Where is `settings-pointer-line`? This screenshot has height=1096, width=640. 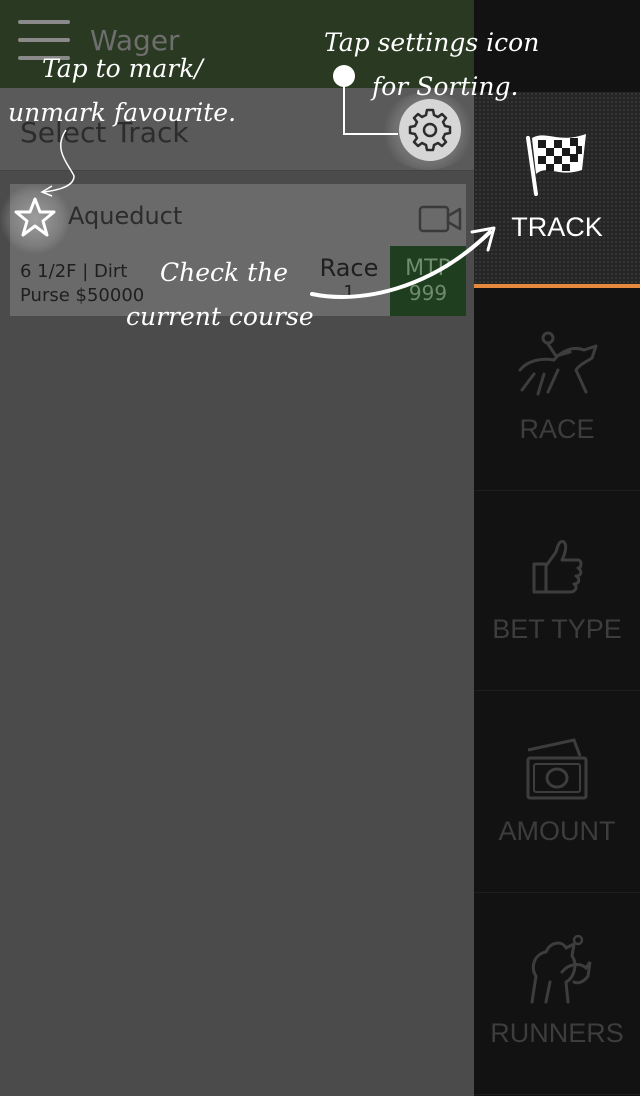
settings-pointer-line is located at coordinates (370, 110).